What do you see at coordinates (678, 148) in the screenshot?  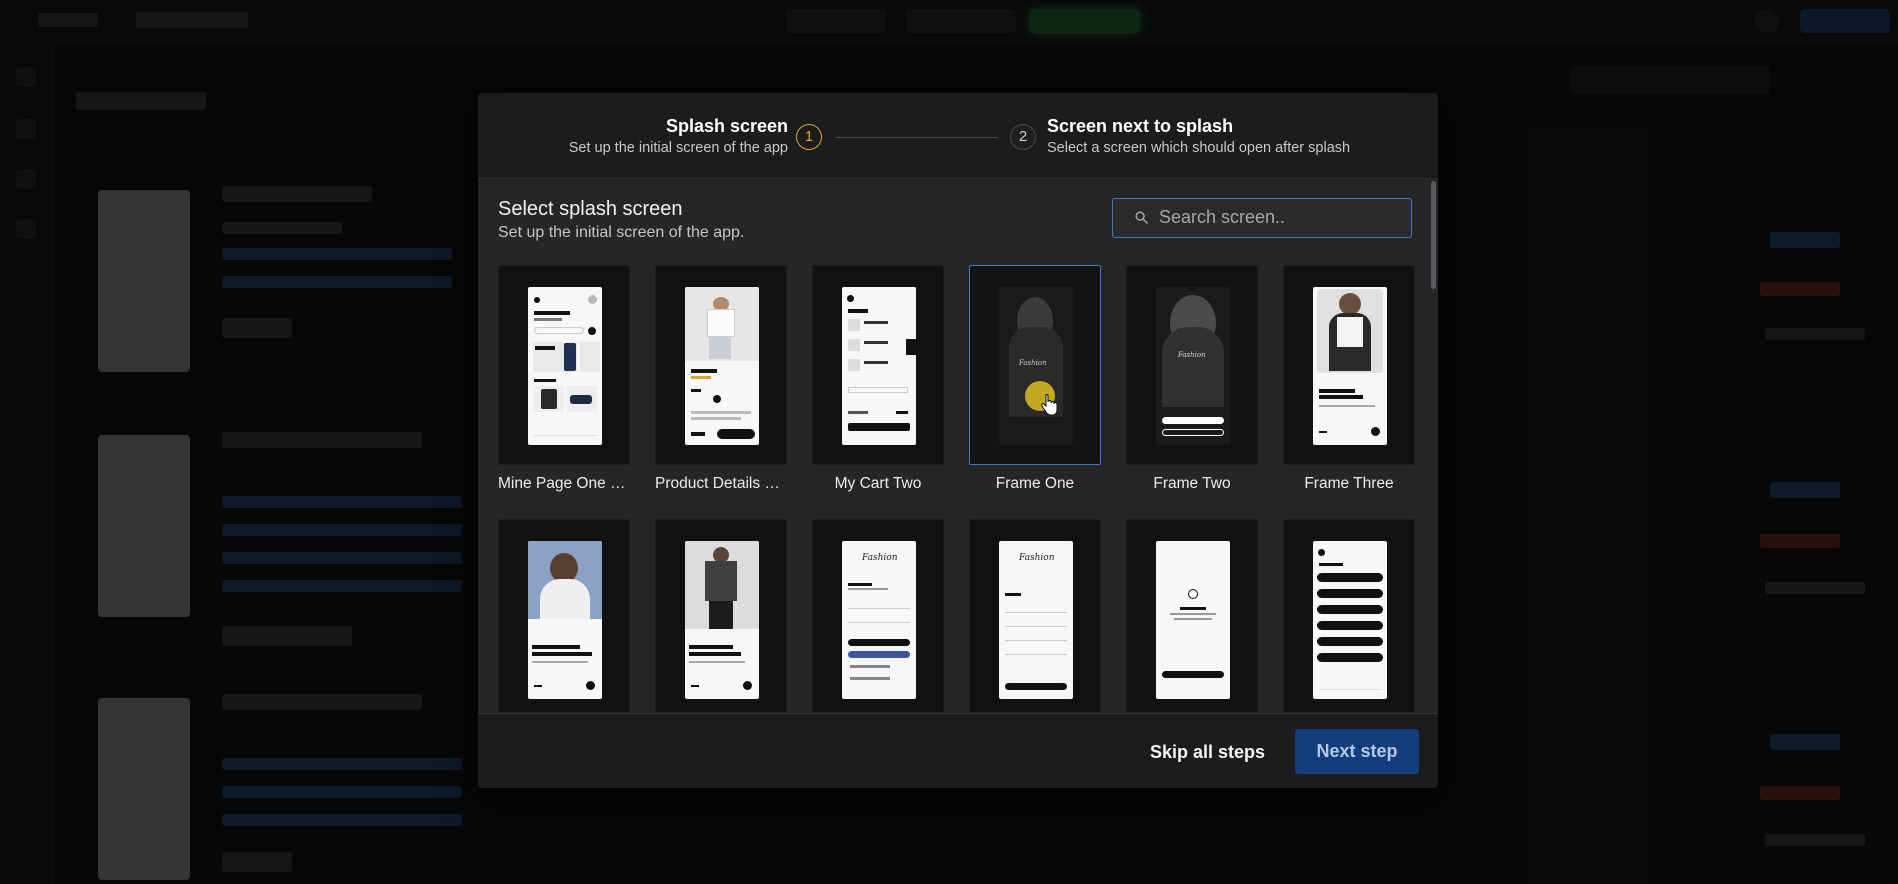 I see `step-1-subtitle: Set up the initial screen of the app` at bounding box center [678, 148].